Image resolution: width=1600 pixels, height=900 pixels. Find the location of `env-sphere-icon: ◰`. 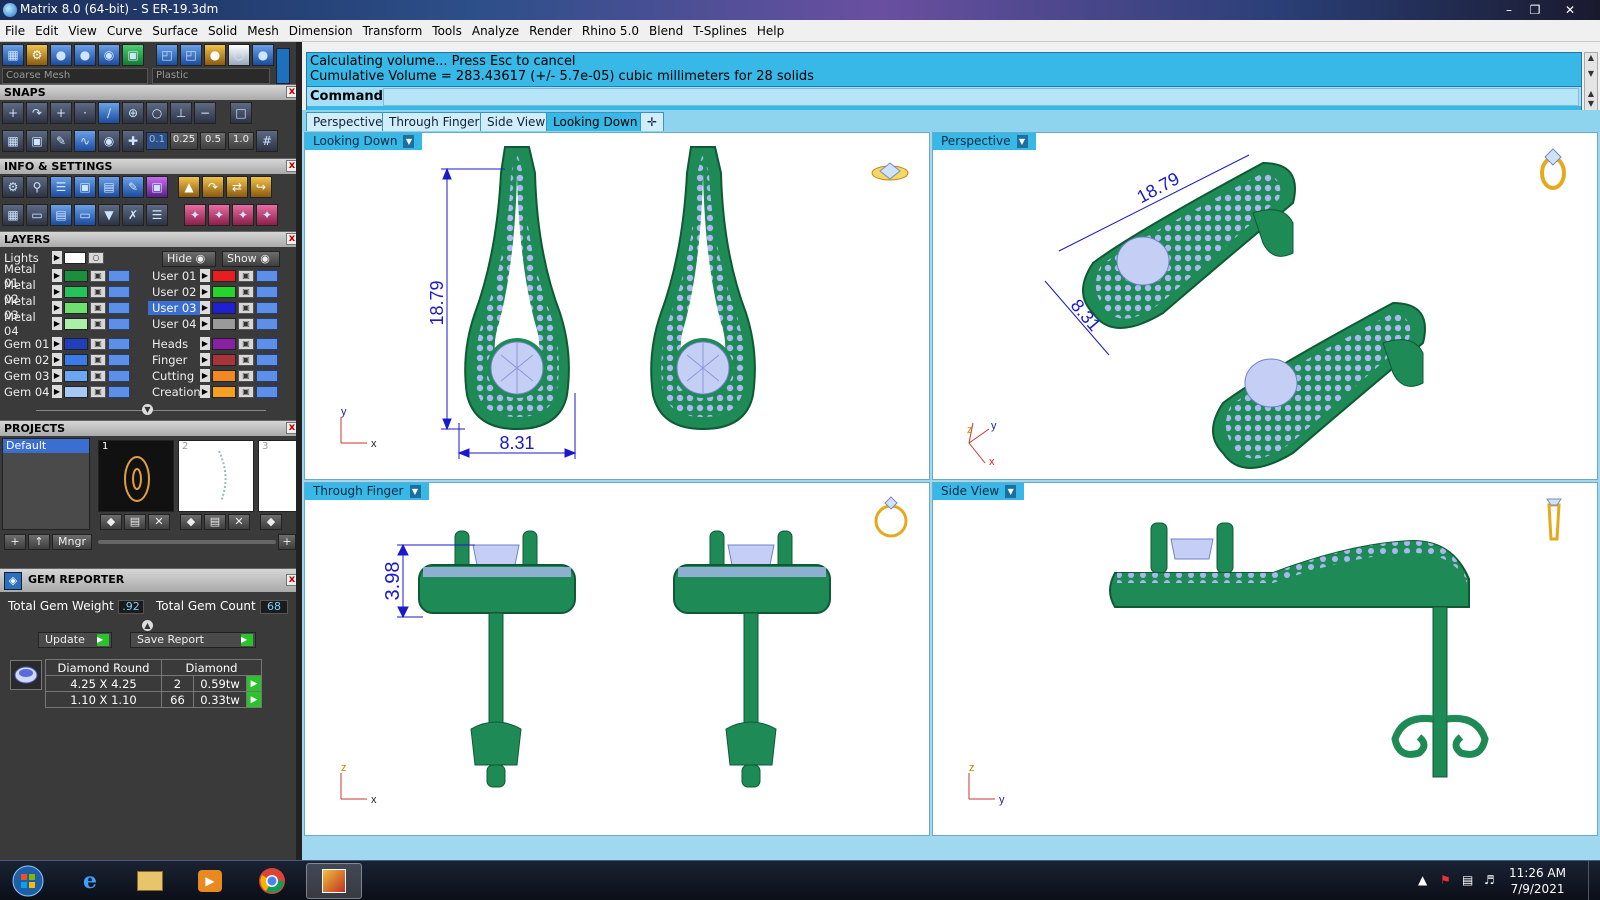

env-sphere-icon: ◰ is located at coordinates (191, 55).